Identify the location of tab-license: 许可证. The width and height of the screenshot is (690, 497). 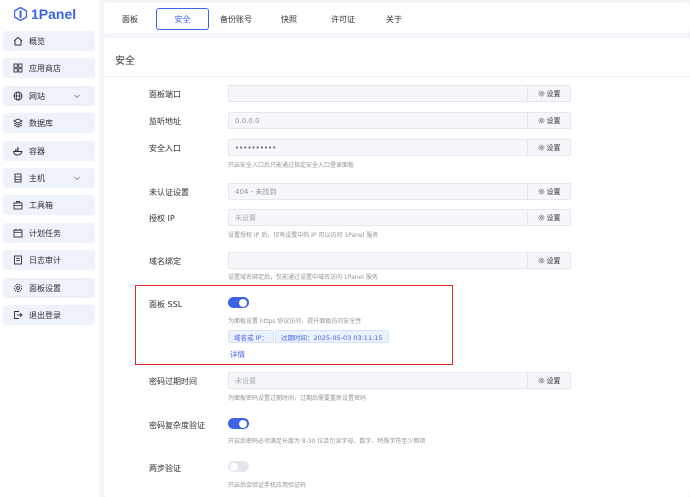
(343, 19).